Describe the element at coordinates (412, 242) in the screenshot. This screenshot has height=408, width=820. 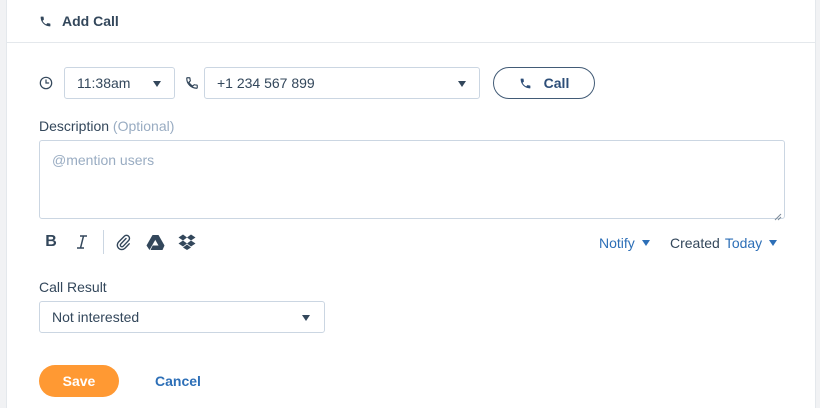
I see `formatting-toolbar: B Notify Created Today` at that location.